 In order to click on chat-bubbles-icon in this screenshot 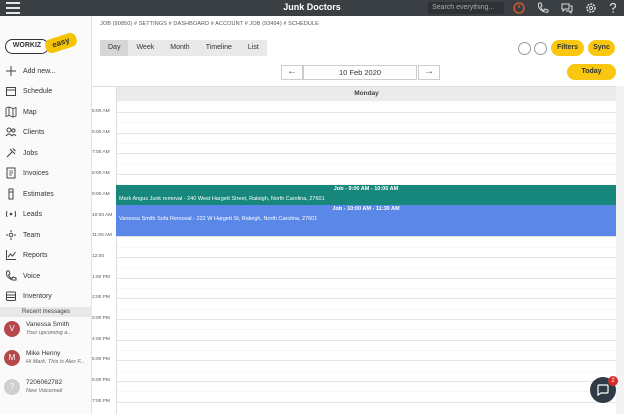, I will do `click(567, 8)`.